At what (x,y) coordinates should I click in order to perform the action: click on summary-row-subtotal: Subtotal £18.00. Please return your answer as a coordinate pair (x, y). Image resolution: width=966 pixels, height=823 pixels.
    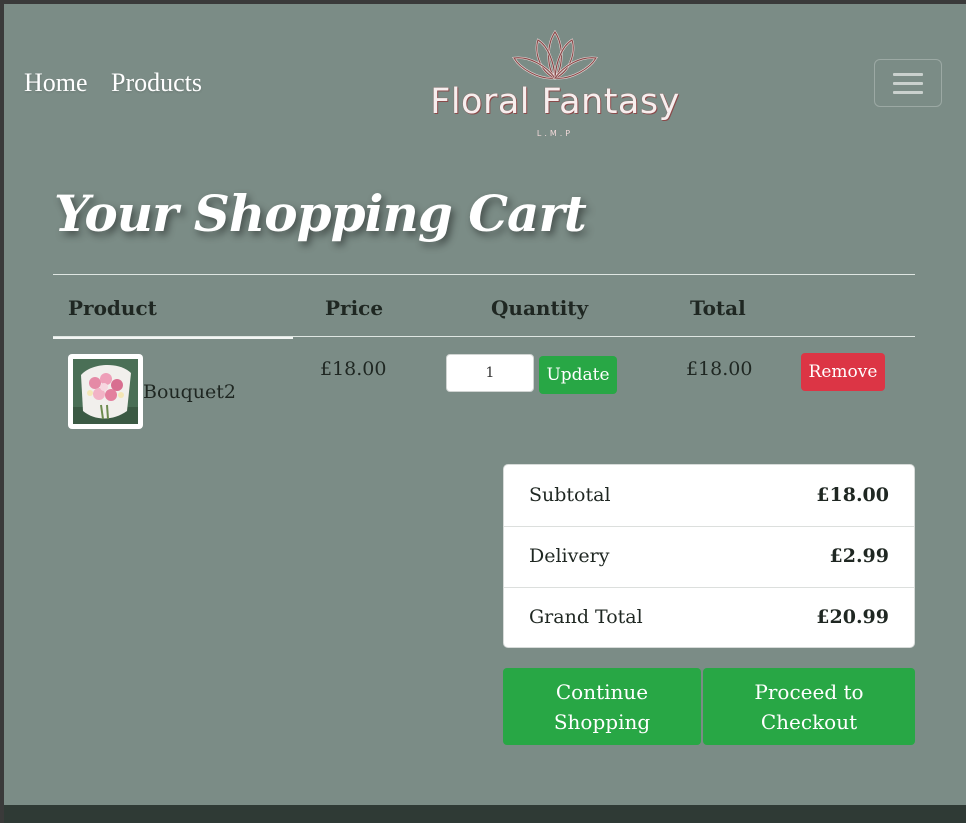
    Looking at the image, I should click on (709, 495).